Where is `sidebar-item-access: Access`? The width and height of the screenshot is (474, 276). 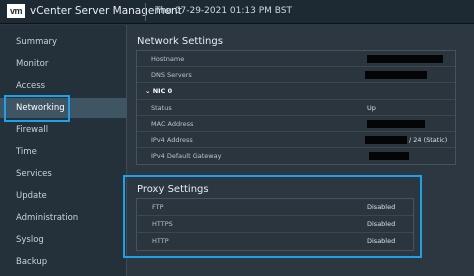 sidebar-item-access: Access is located at coordinates (63, 86).